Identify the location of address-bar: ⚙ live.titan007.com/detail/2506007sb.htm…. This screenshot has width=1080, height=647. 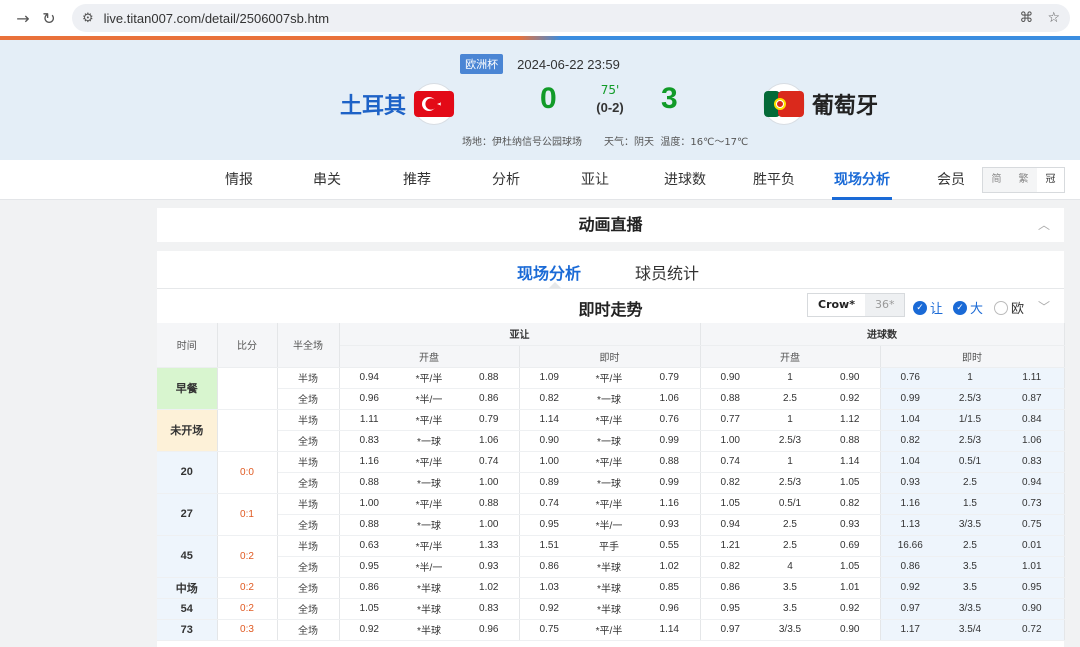
(571, 18).